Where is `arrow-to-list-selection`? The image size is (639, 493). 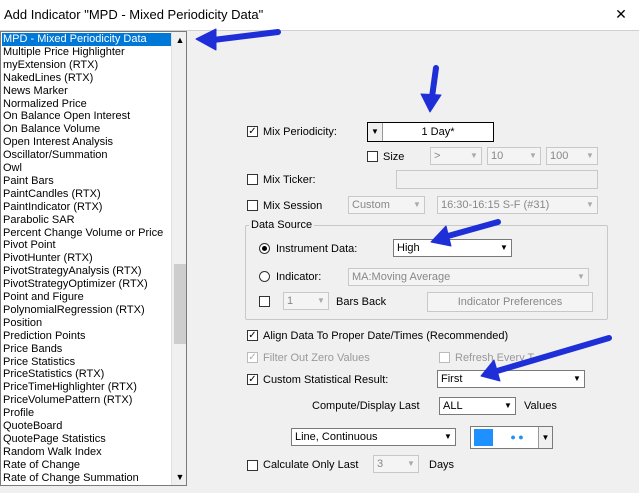
arrow-to-list-selection is located at coordinates (245, 36).